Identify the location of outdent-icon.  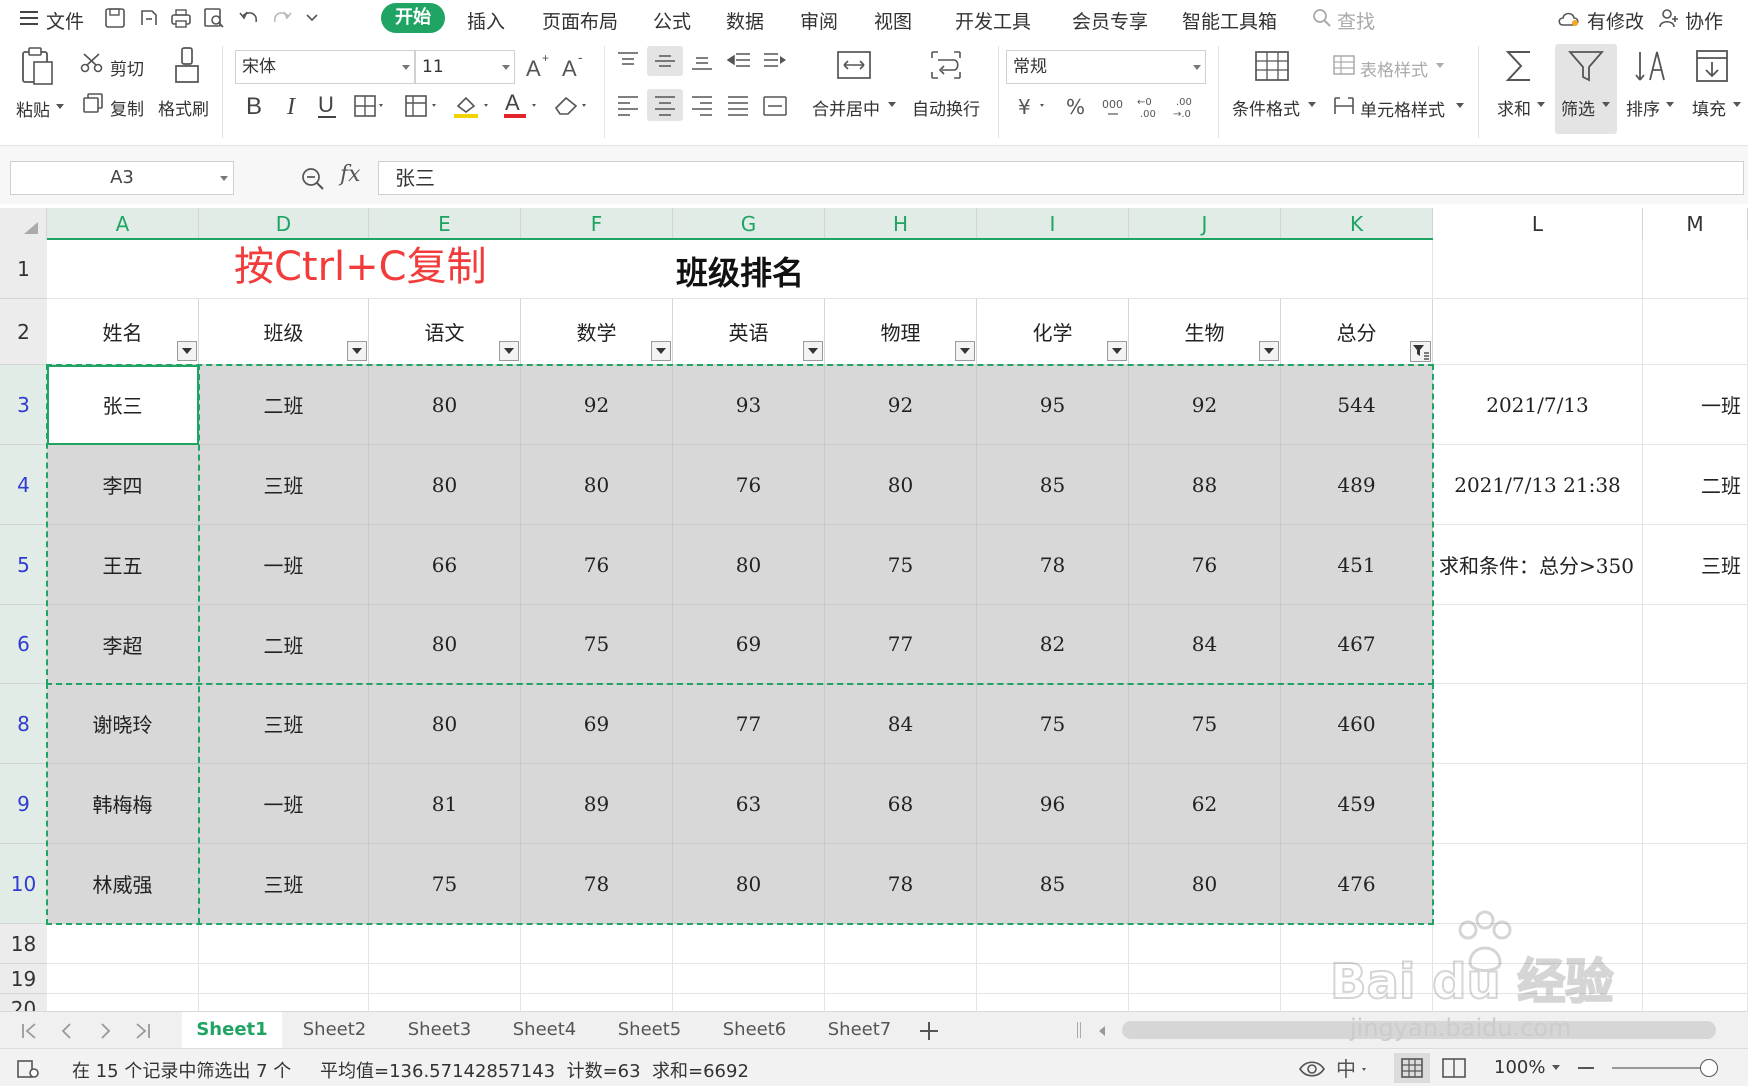
(739, 61).